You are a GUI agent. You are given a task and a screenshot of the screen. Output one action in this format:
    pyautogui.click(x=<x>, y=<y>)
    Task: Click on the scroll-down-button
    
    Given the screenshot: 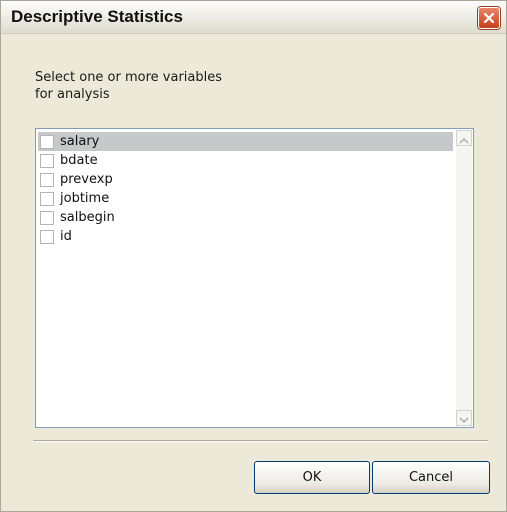 What is the action you would take?
    pyautogui.click(x=464, y=418)
    